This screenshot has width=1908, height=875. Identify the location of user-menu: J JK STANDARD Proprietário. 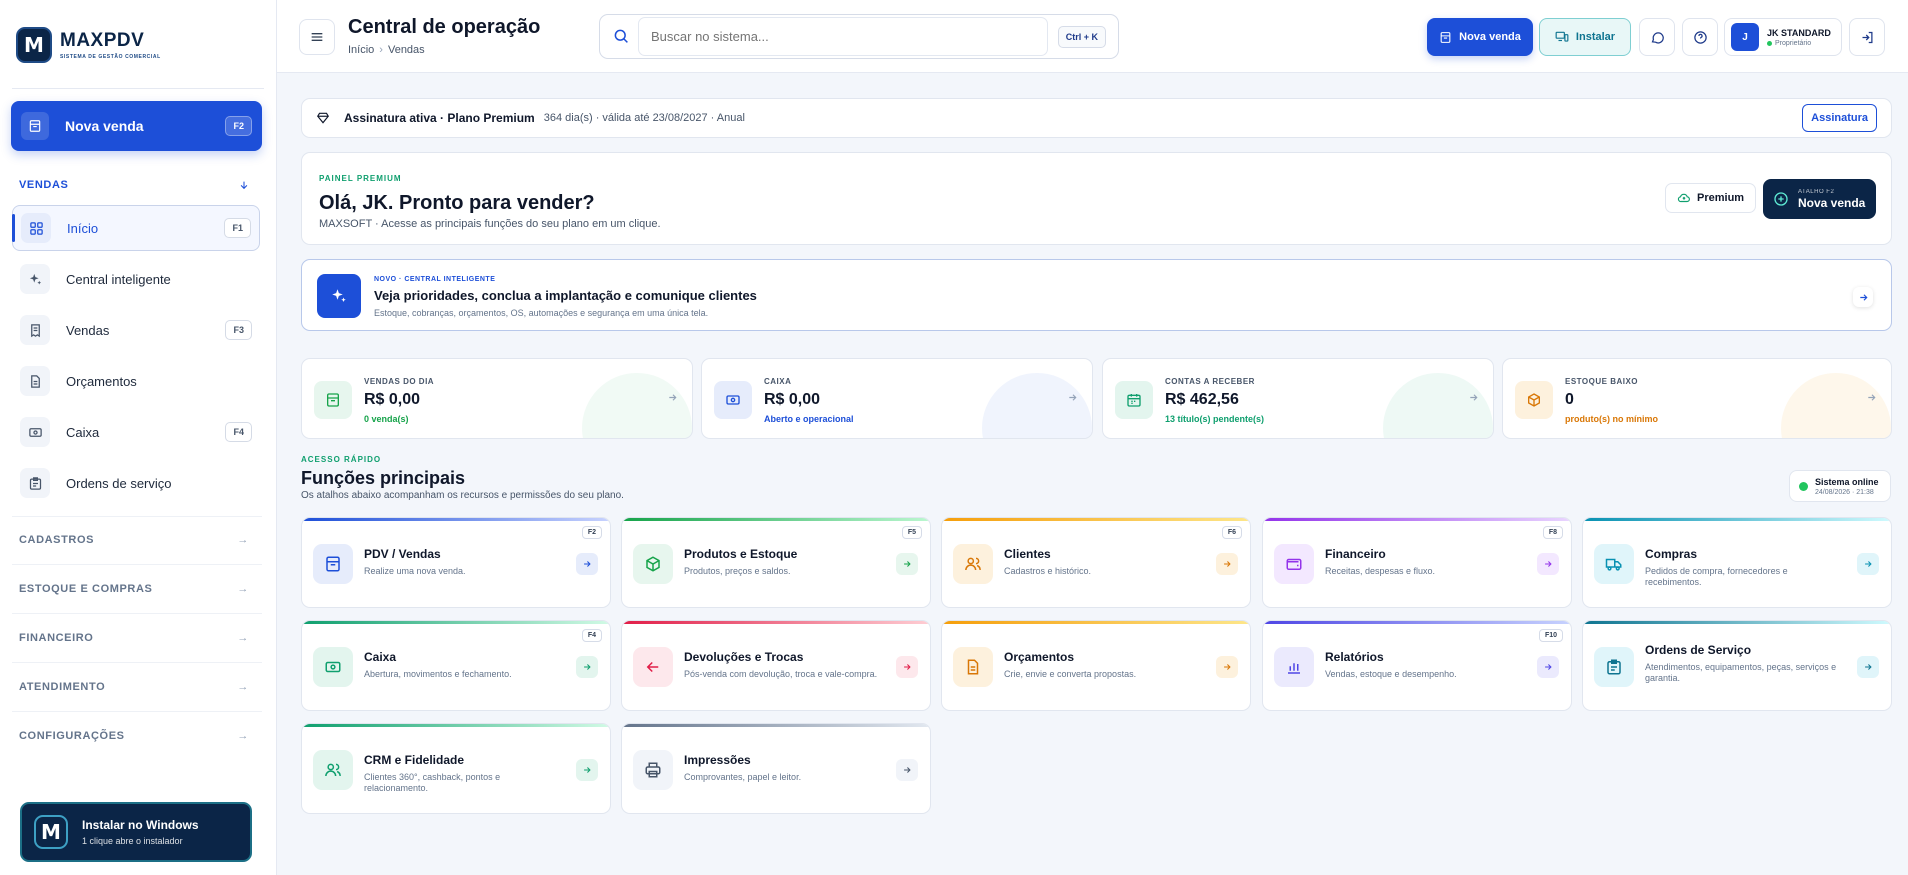
(1783, 37).